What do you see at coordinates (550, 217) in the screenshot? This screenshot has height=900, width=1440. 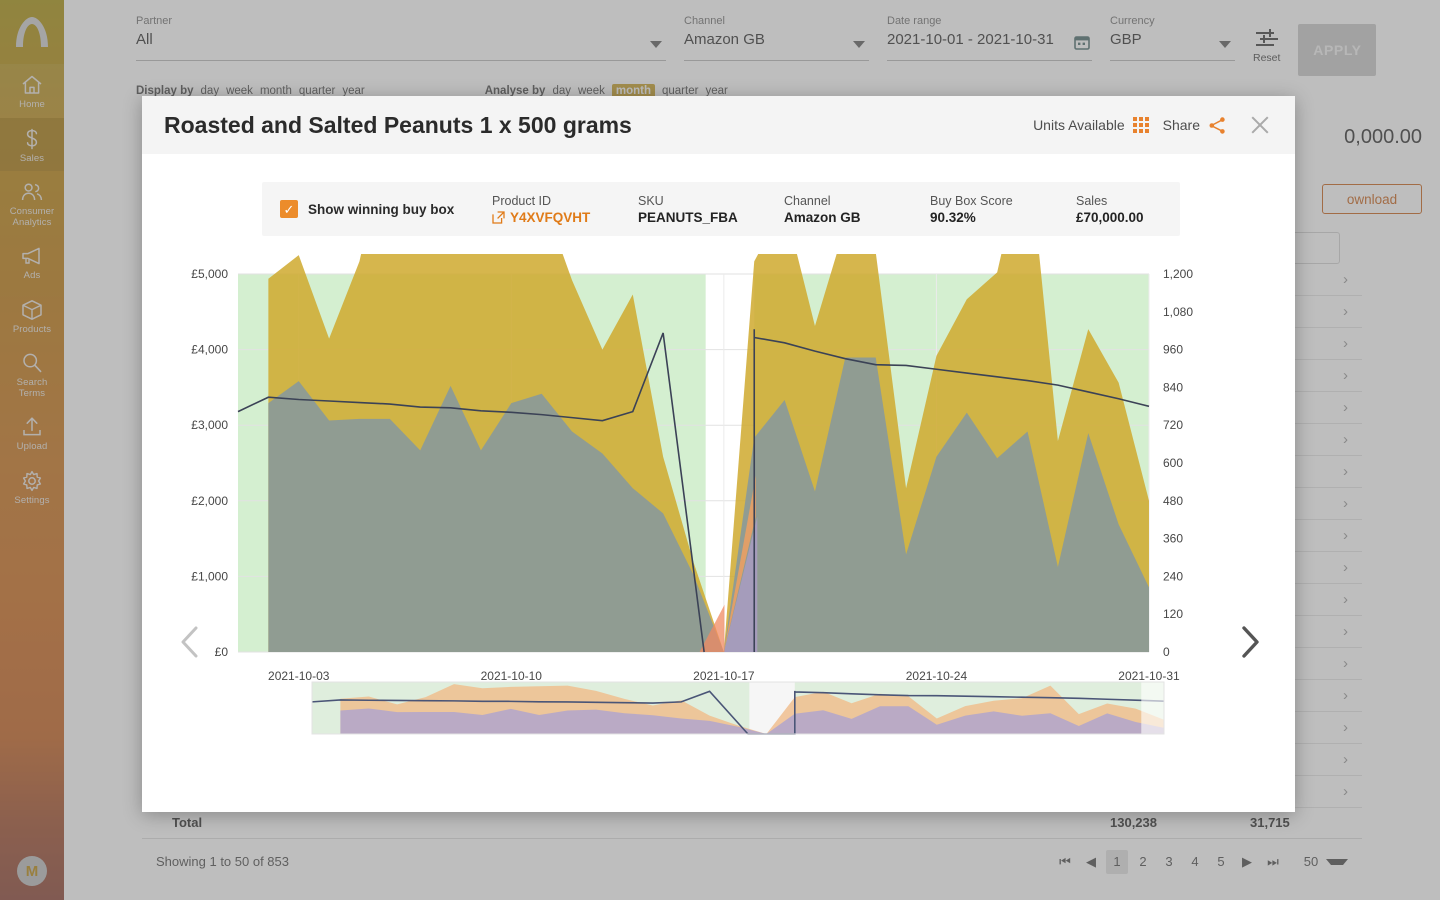 I see `product-id-value: Y4XVFQVHT` at bounding box center [550, 217].